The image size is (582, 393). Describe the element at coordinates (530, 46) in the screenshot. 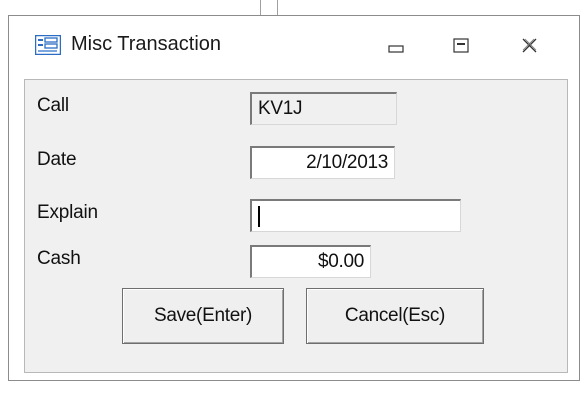

I see `close-icon` at that location.